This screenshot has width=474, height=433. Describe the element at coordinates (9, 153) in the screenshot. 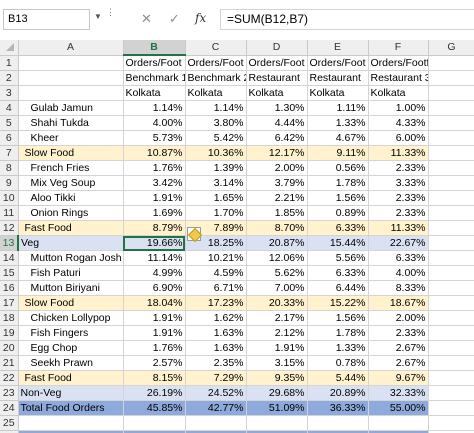

I see `row-header: 7` at that location.